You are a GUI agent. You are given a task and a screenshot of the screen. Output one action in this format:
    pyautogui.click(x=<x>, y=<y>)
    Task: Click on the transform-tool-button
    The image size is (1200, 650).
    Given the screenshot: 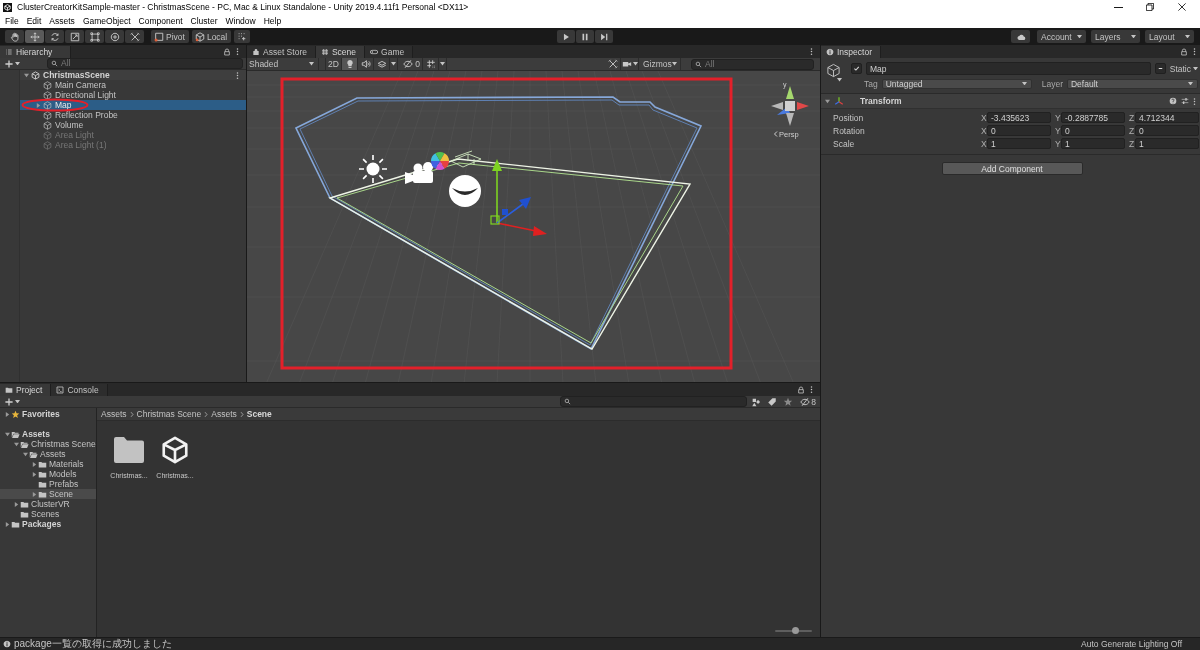 What is the action you would take?
    pyautogui.click(x=114, y=36)
    